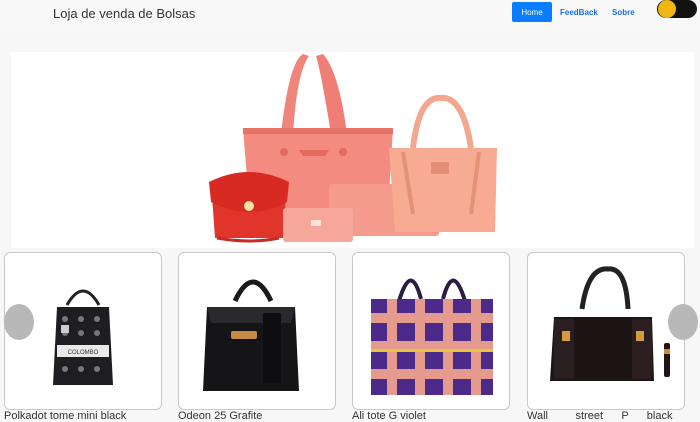  I want to click on nav-home-button: Home, so click(532, 12).